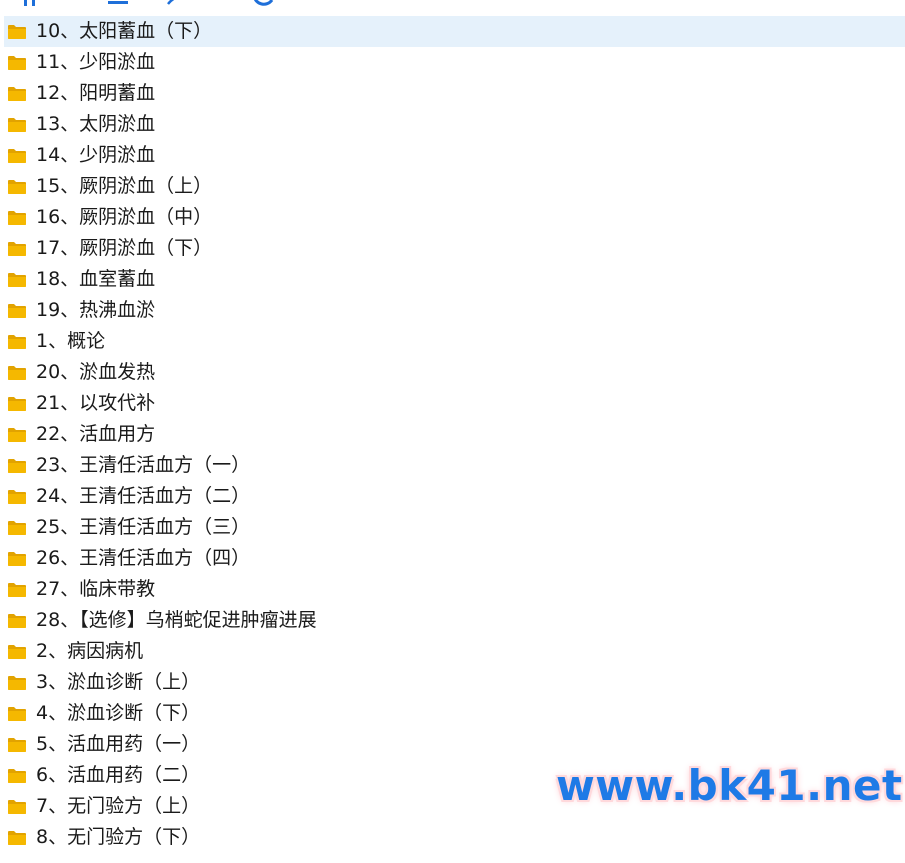 The image size is (905, 863). Describe the element at coordinates (454, 248) in the screenshot. I see `folder-row: 17、厥阴淤血（下）` at that location.